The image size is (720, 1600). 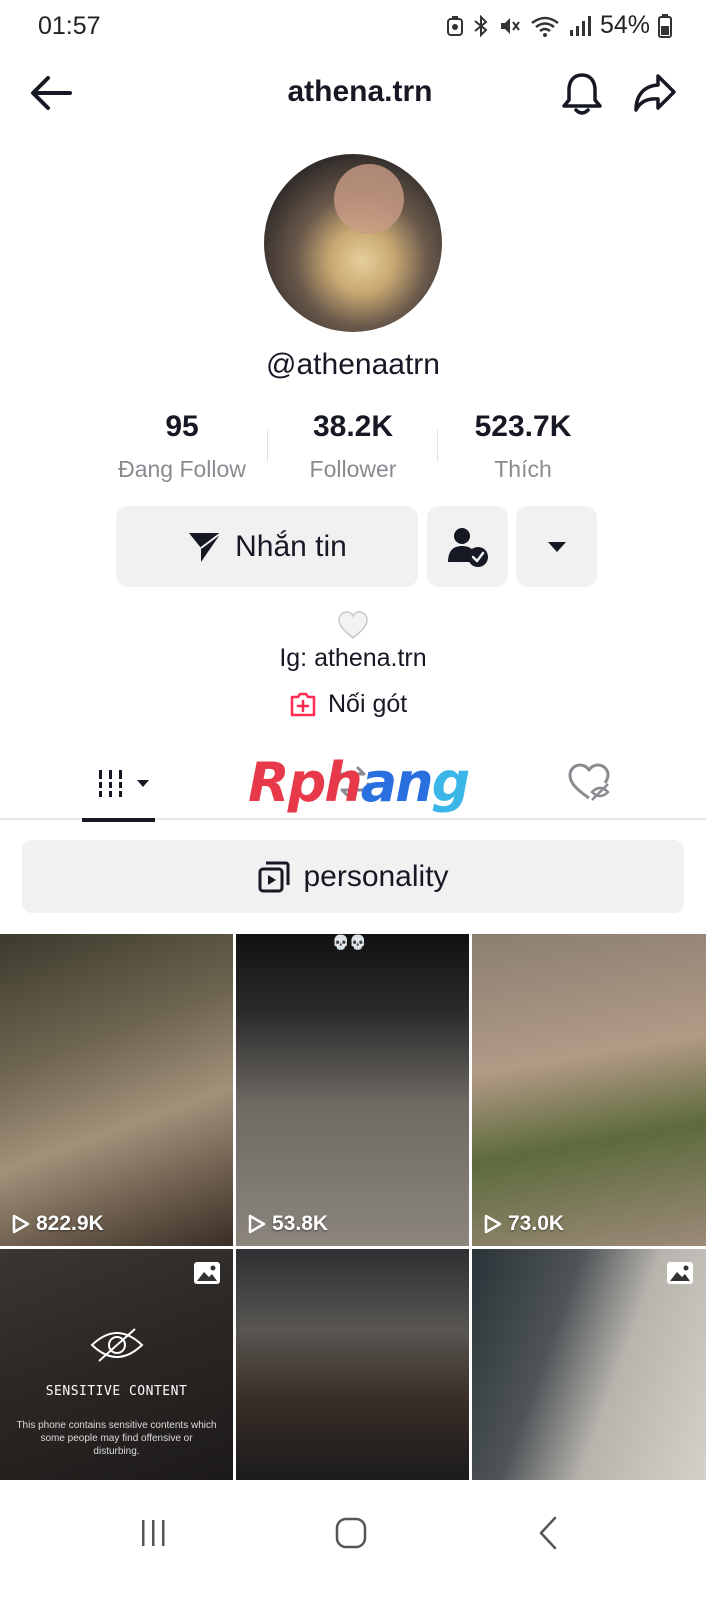 What do you see at coordinates (368, 704) in the screenshot?
I see `add-yours-label: Nối gót` at bounding box center [368, 704].